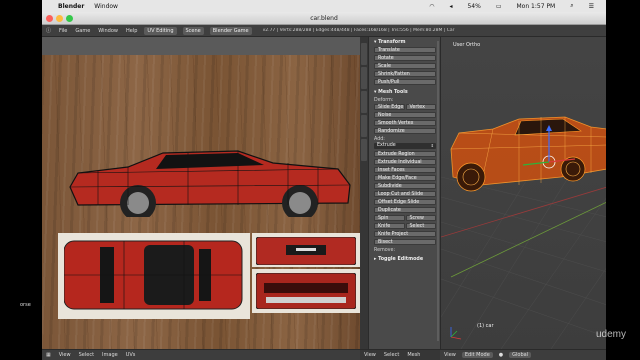  I want to click on menu-file: File, so click(63, 31).